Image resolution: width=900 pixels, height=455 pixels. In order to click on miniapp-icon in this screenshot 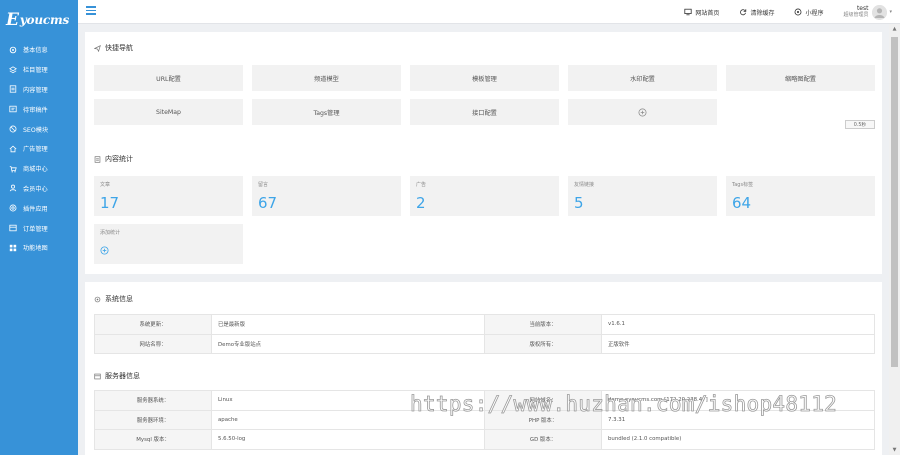, I will do `click(798, 12)`.